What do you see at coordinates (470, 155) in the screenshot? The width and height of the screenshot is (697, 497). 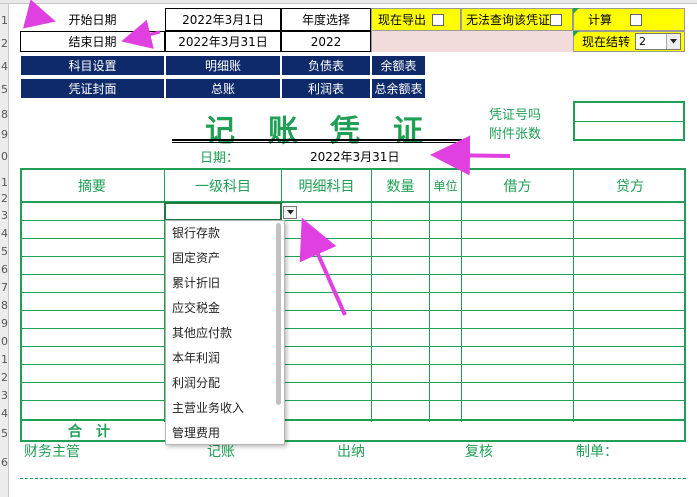 I see `arrow-voucher-date` at bounding box center [470, 155].